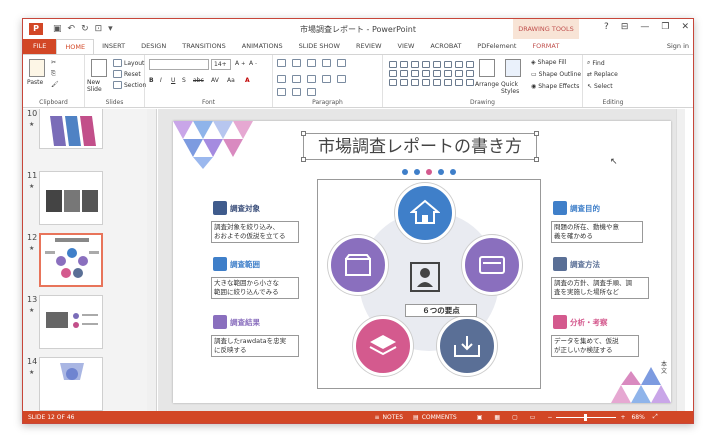 Image resolution: width=716 pixels, height=446 pixels. Describe the element at coordinates (53, 62) in the screenshot. I see `cut-icon: ✂` at that location.